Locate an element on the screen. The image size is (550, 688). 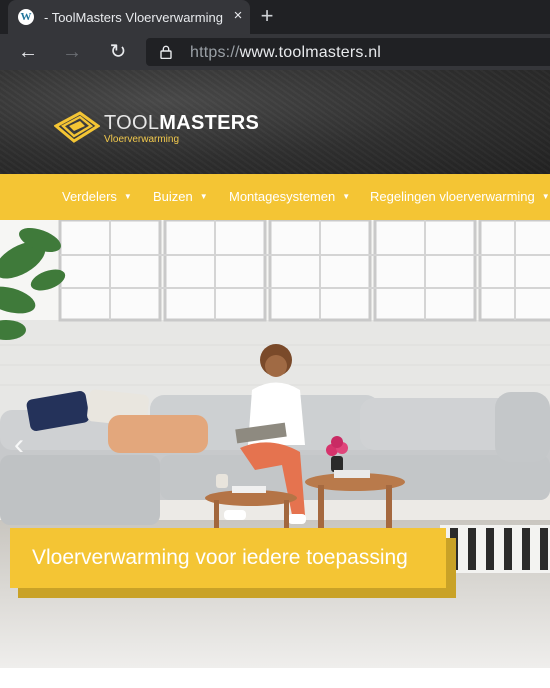
browser-tab-bar: W - ToolMasters Vloerverwarming × + is located at coordinates (275, 17).